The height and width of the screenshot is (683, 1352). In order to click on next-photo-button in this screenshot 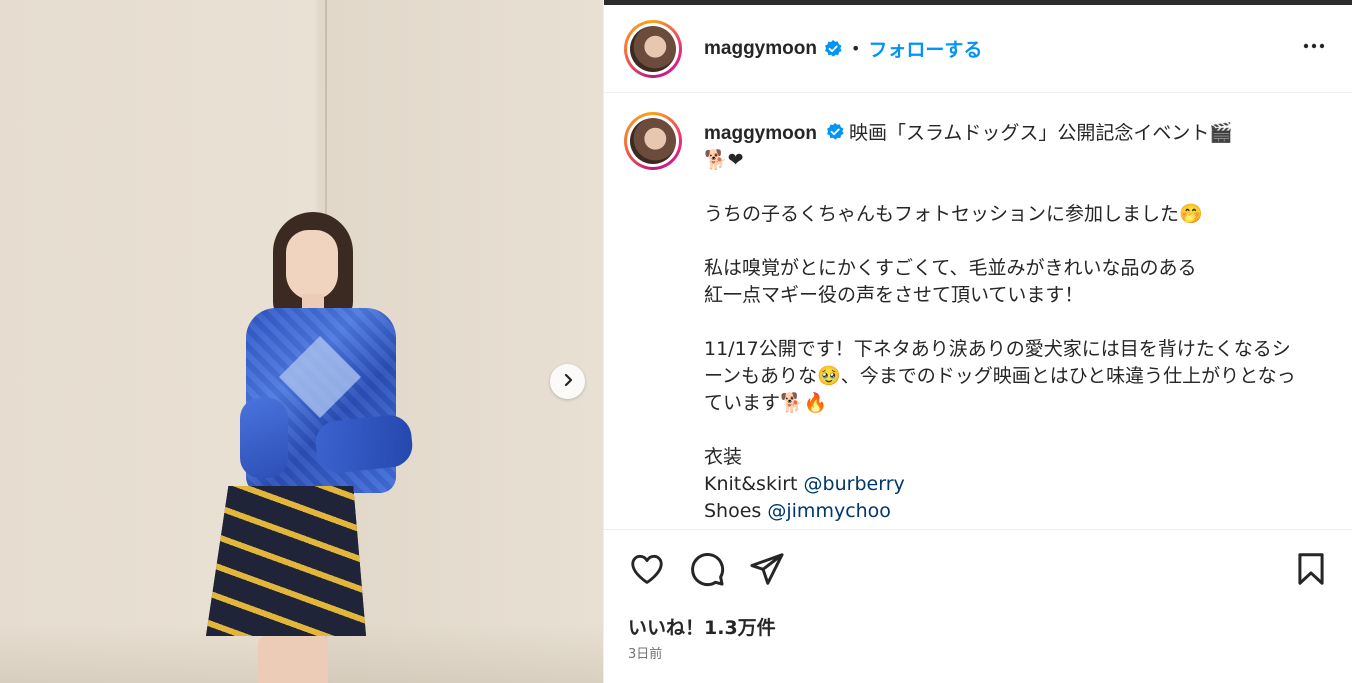, I will do `click(567, 381)`.